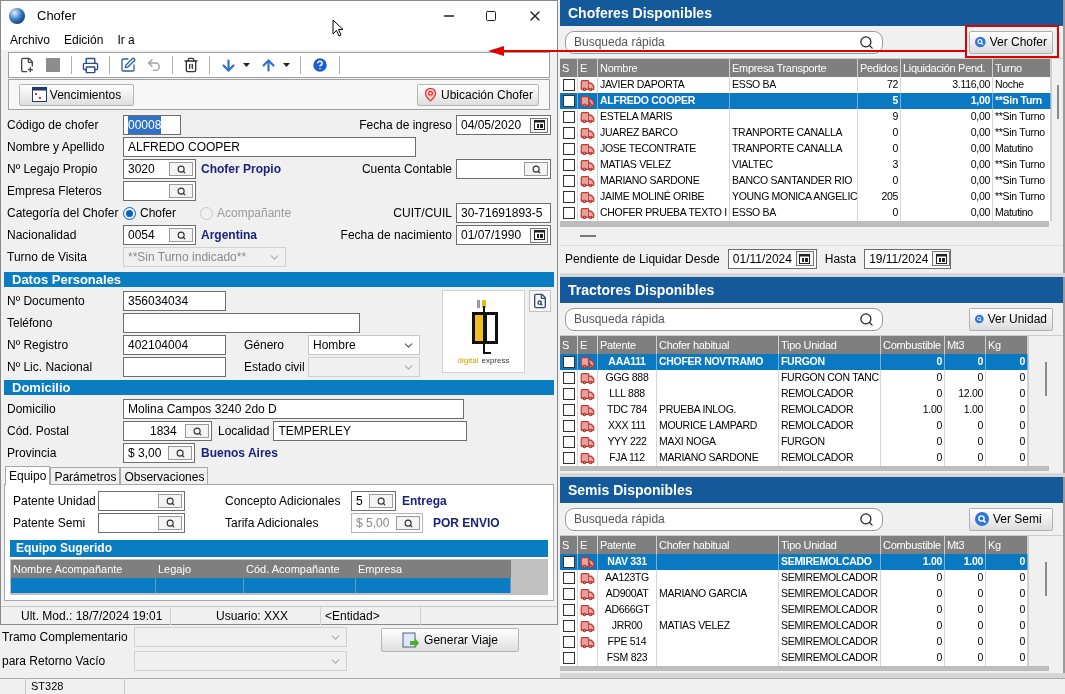  What do you see at coordinates (364, 345) in the screenshot?
I see `dropdown: Hombre` at bounding box center [364, 345].